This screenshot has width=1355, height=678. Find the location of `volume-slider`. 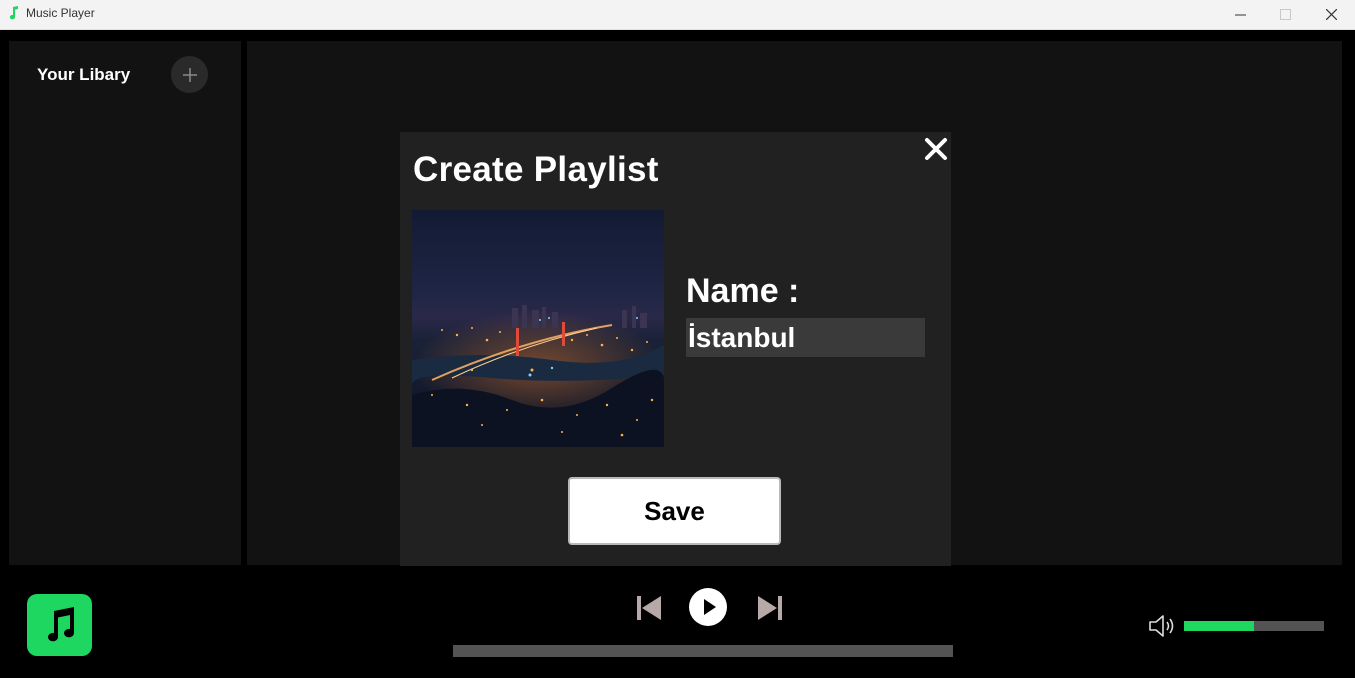

volume-slider is located at coordinates (1254, 626).